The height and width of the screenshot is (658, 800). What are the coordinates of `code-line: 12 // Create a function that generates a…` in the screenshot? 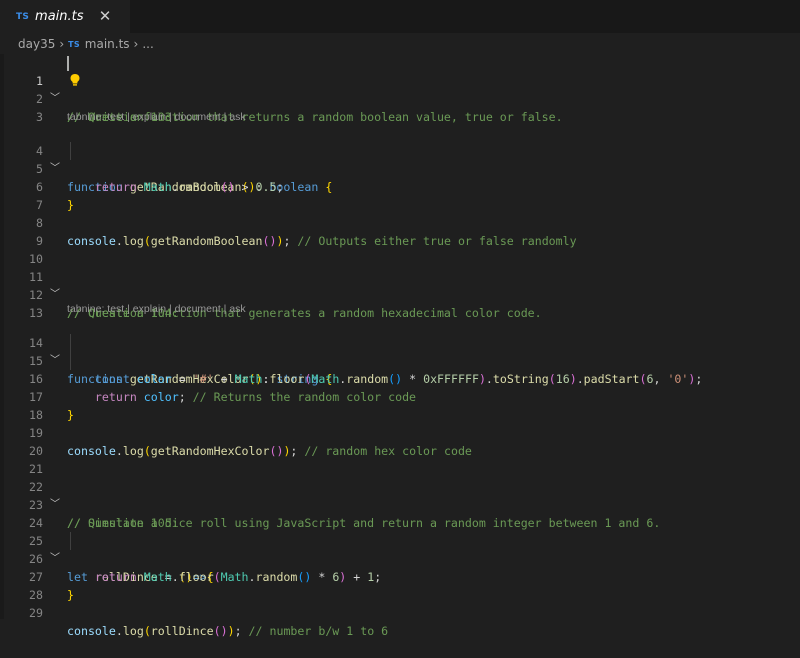 It's located at (400, 294).